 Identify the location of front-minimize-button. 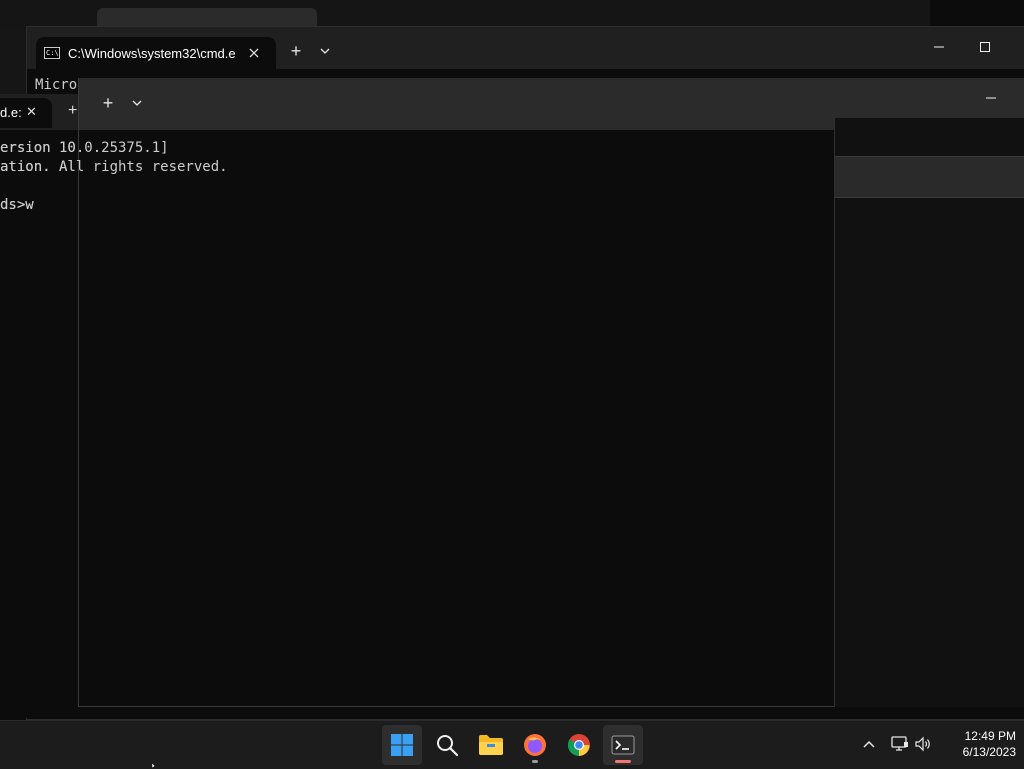
(991, 98).